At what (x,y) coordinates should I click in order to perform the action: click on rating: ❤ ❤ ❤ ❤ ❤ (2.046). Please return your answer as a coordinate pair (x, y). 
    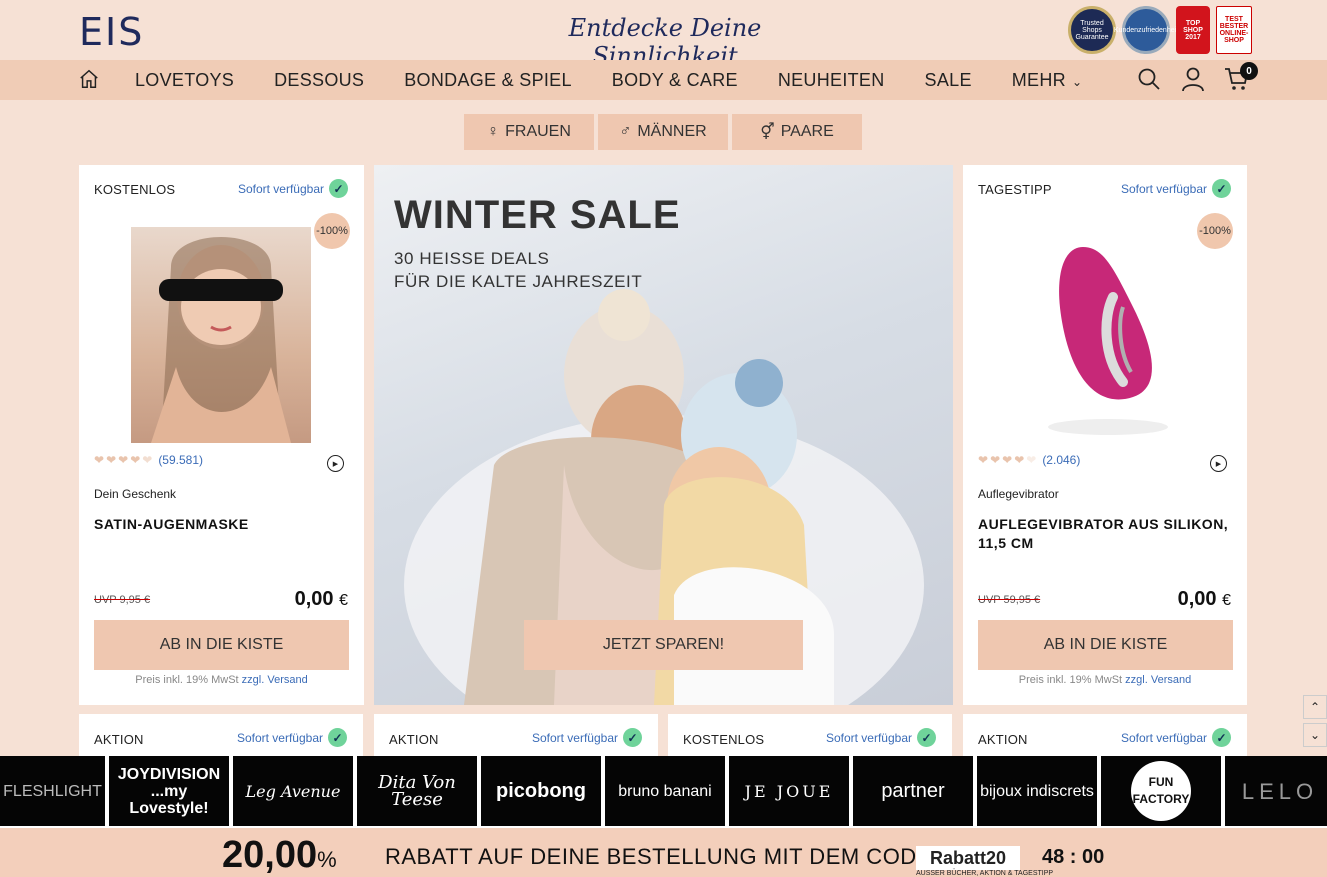
    Looking at the image, I should click on (1029, 460).